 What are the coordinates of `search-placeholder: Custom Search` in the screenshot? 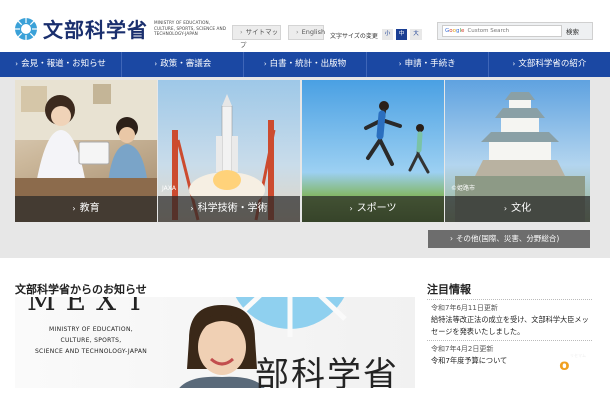 It's located at (488, 31).